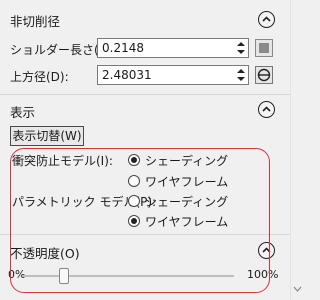  Describe the element at coordinates (39, 77) in the screenshot. I see `top-diameter-label: 上方径(D):` at that location.